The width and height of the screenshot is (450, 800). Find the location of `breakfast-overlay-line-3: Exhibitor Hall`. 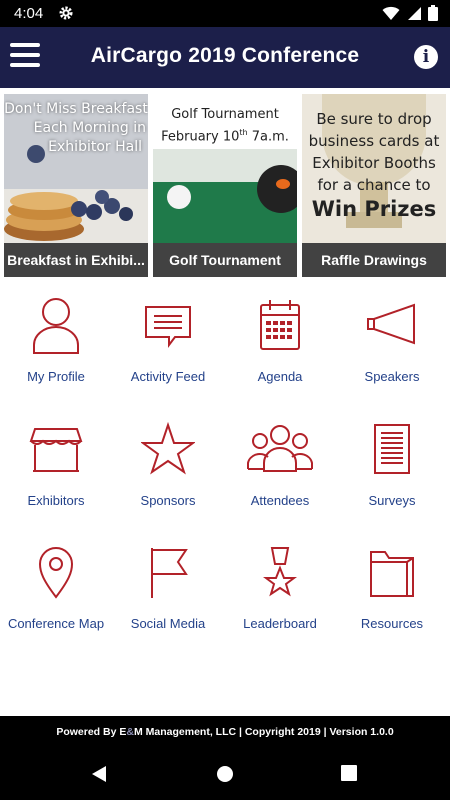

breakfast-overlay-line-3: Exhibitor Hall is located at coordinates (95, 147).